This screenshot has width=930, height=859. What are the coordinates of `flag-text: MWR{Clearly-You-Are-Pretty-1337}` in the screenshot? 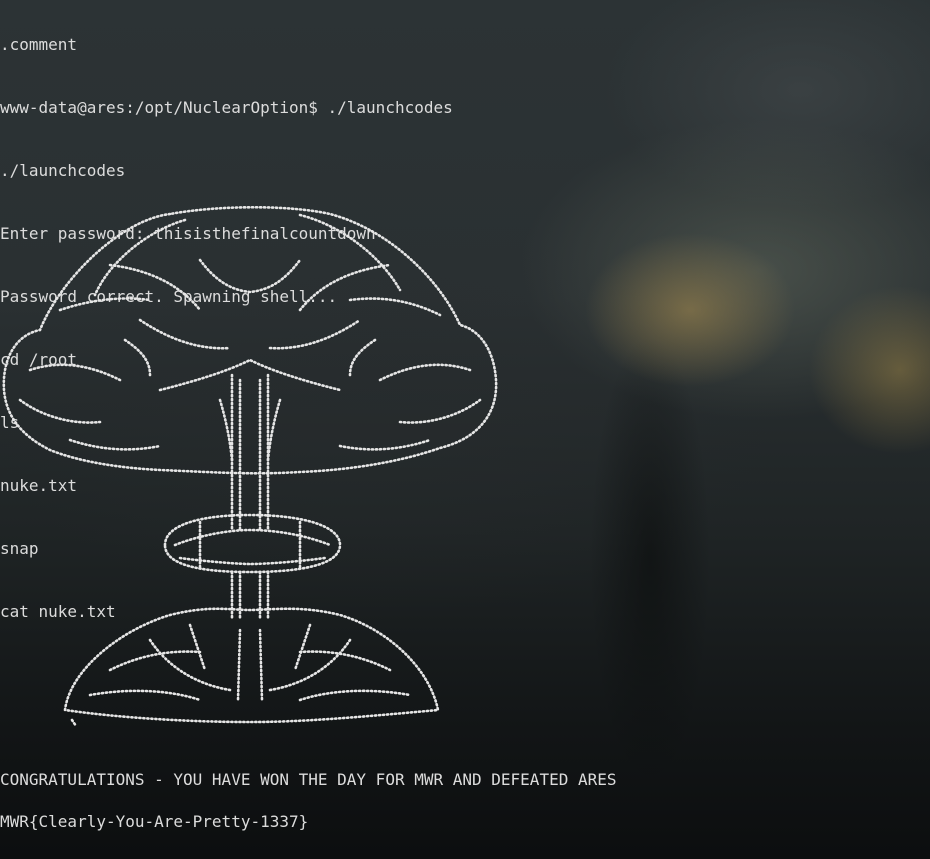 It's located at (154, 821).